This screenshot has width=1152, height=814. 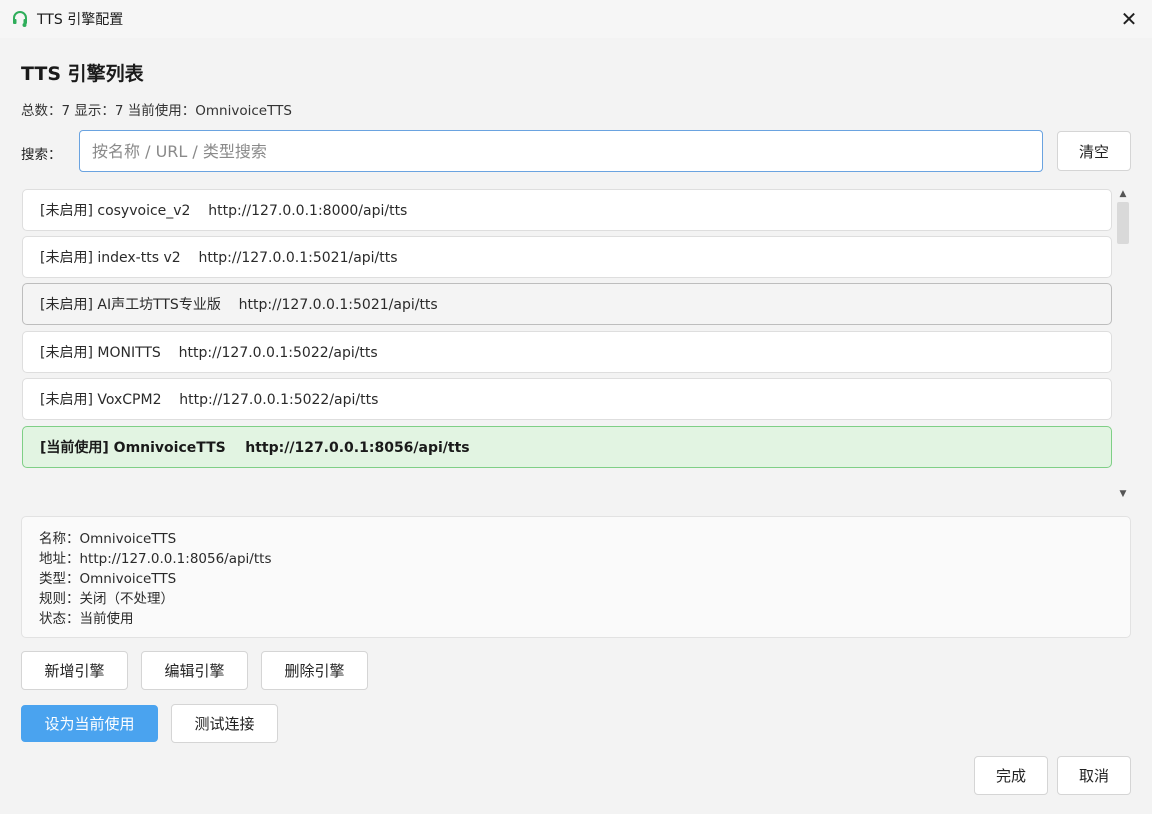 I want to click on headset-icon, so click(x=20, y=19).